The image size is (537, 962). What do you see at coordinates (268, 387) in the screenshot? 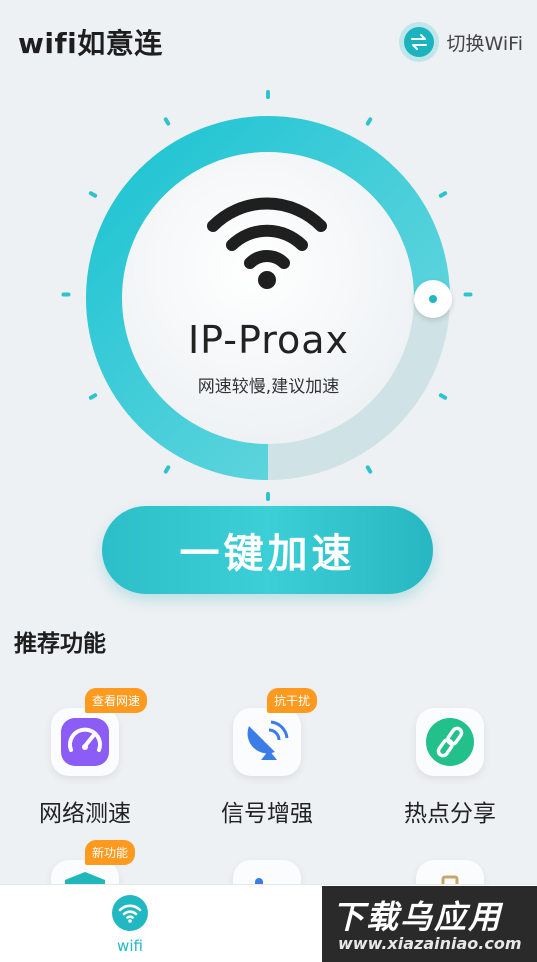
I see `network-status: 网速较慢,建议加速` at bounding box center [268, 387].